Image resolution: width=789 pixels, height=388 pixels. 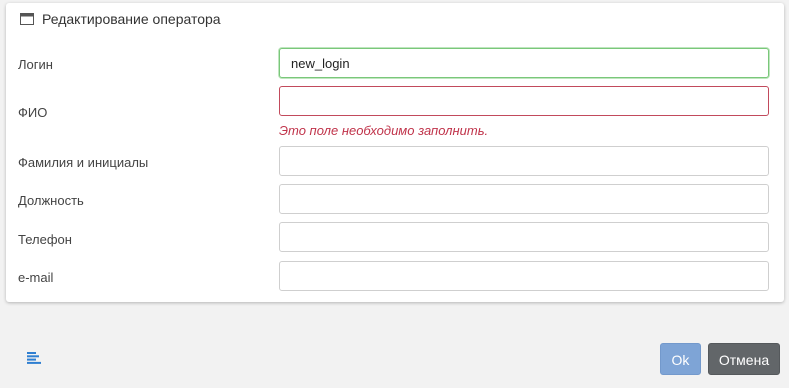 What do you see at coordinates (524, 161) in the screenshot?
I see `short-name-input` at bounding box center [524, 161].